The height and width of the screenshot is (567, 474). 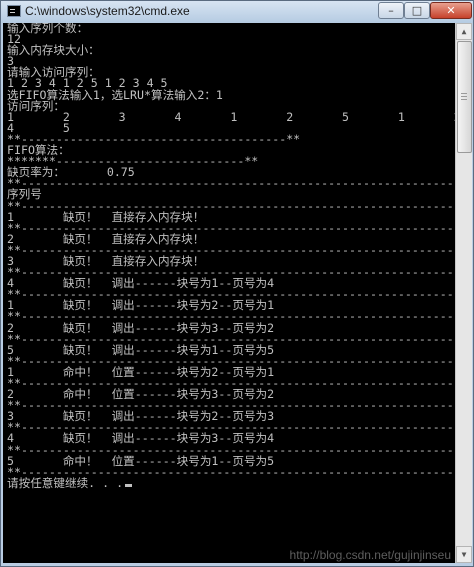 What do you see at coordinates (417, 10) in the screenshot?
I see `maximize-button: □` at bounding box center [417, 10].